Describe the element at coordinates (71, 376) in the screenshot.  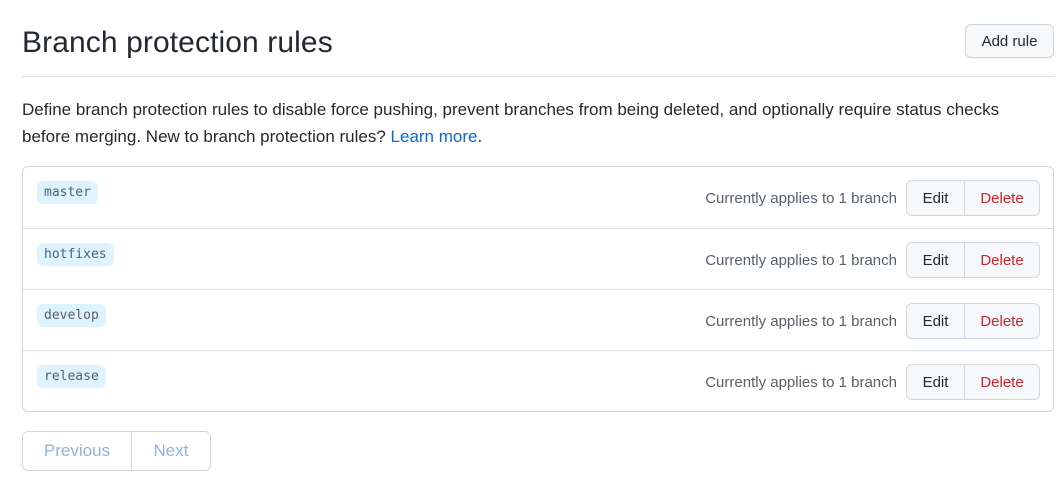
I see `branch-name-badge: release` at that location.